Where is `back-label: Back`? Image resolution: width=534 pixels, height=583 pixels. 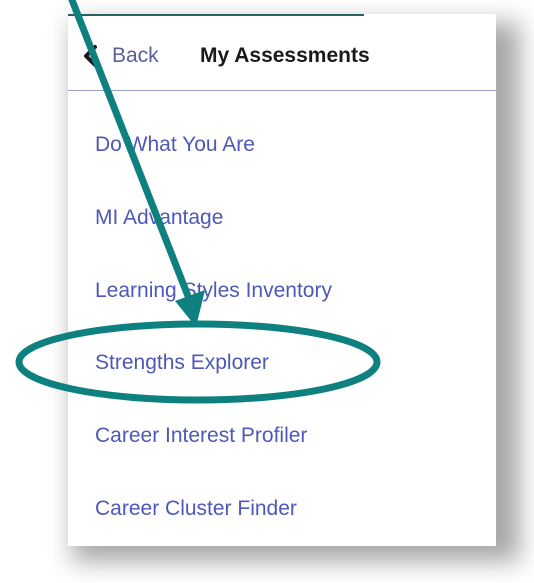 back-label: Back is located at coordinates (135, 55).